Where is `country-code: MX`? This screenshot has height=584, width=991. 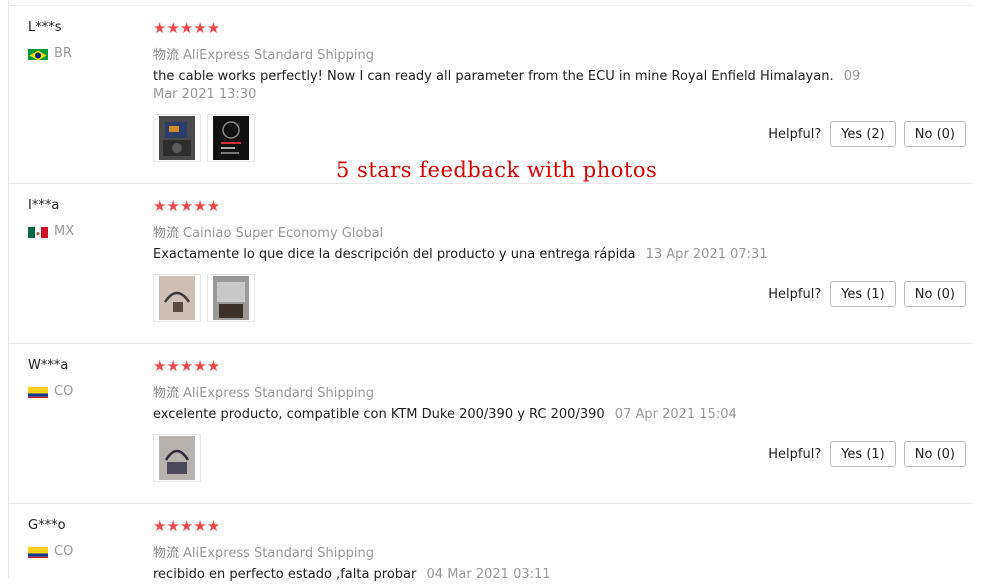 country-code: MX is located at coordinates (64, 231).